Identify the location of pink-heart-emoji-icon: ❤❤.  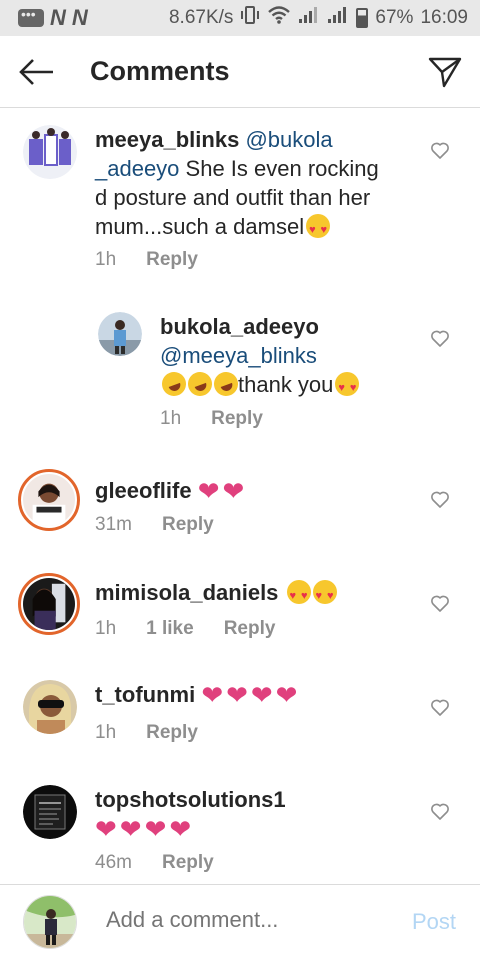
(222, 491).